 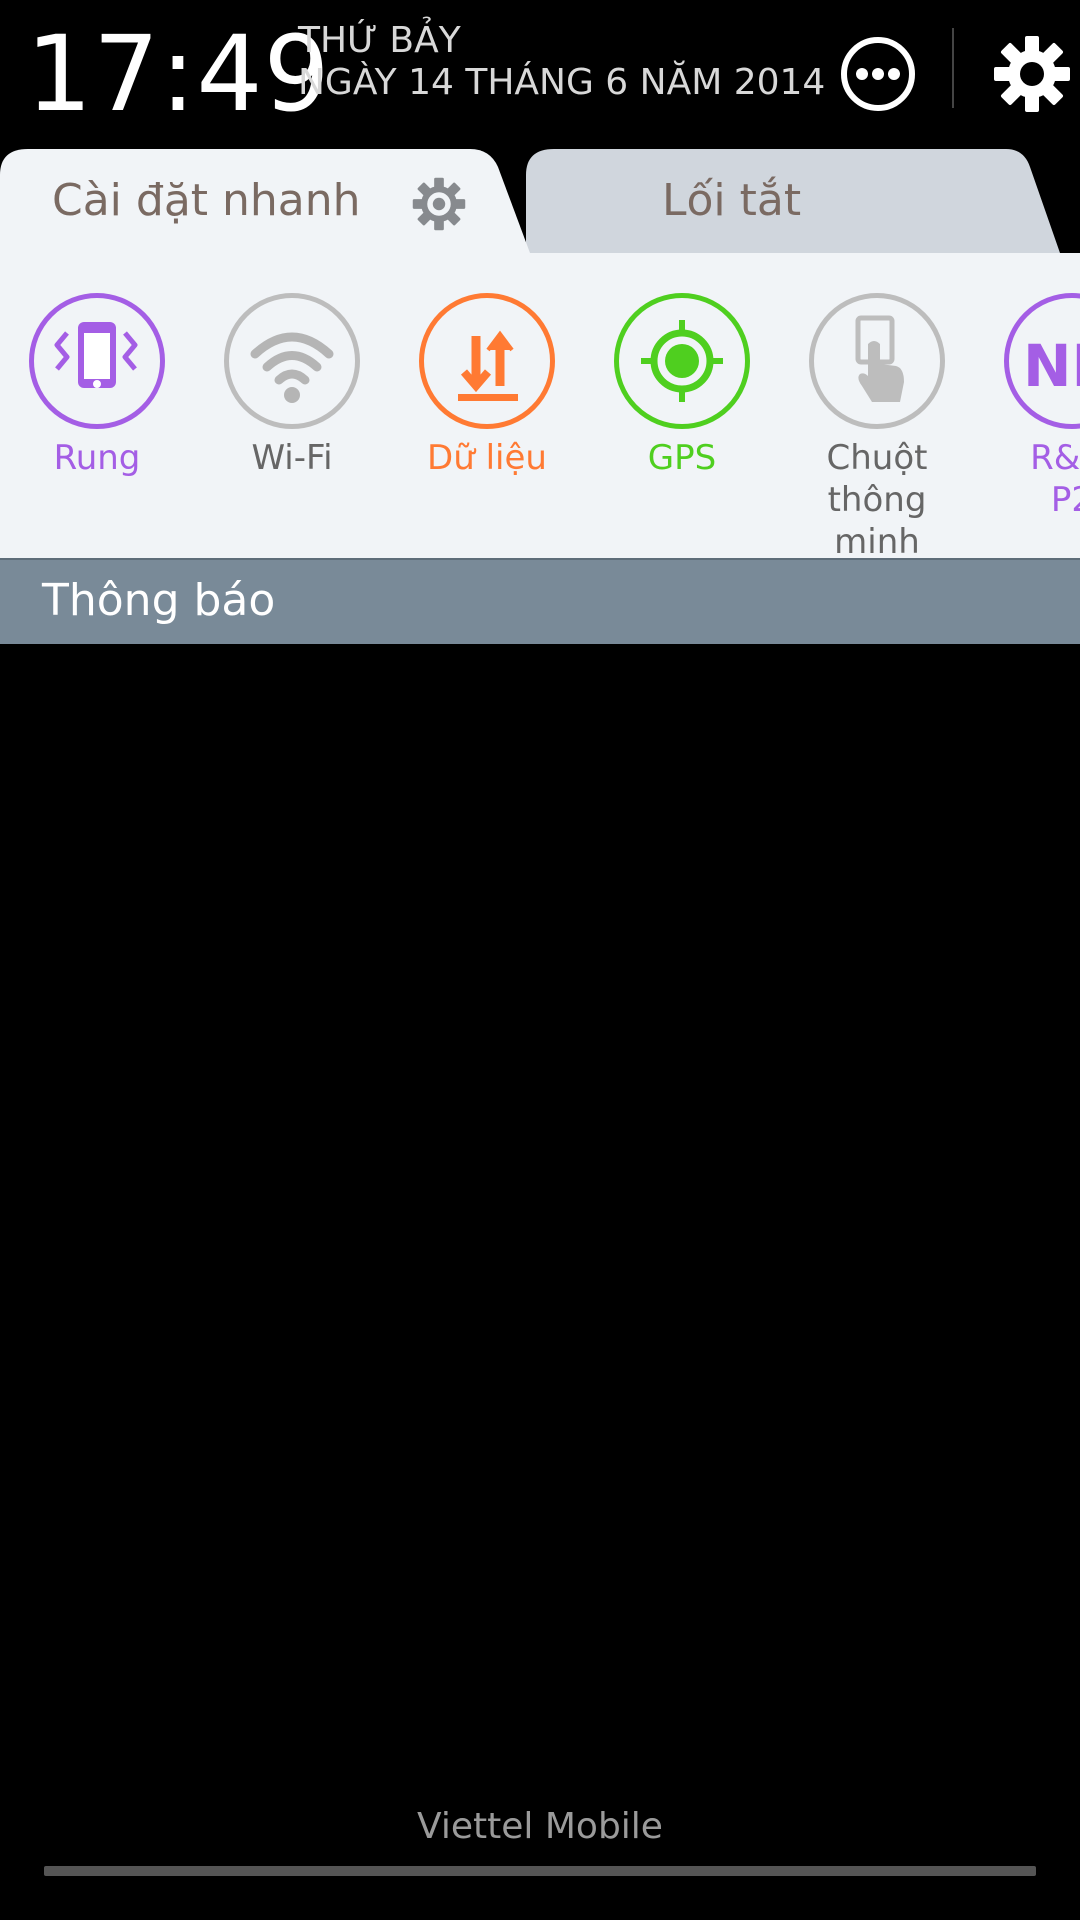 What do you see at coordinates (379, 40) in the screenshot?
I see `day-of-week: THỨ BẢY` at bounding box center [379, 40].